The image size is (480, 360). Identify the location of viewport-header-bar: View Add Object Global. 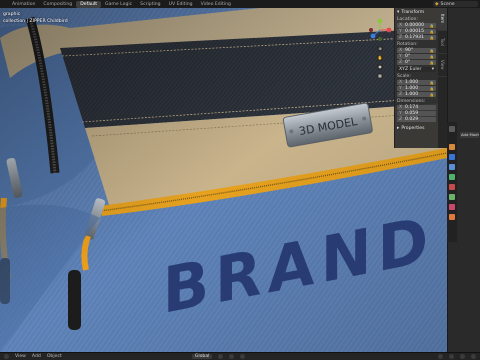
(240, 356).